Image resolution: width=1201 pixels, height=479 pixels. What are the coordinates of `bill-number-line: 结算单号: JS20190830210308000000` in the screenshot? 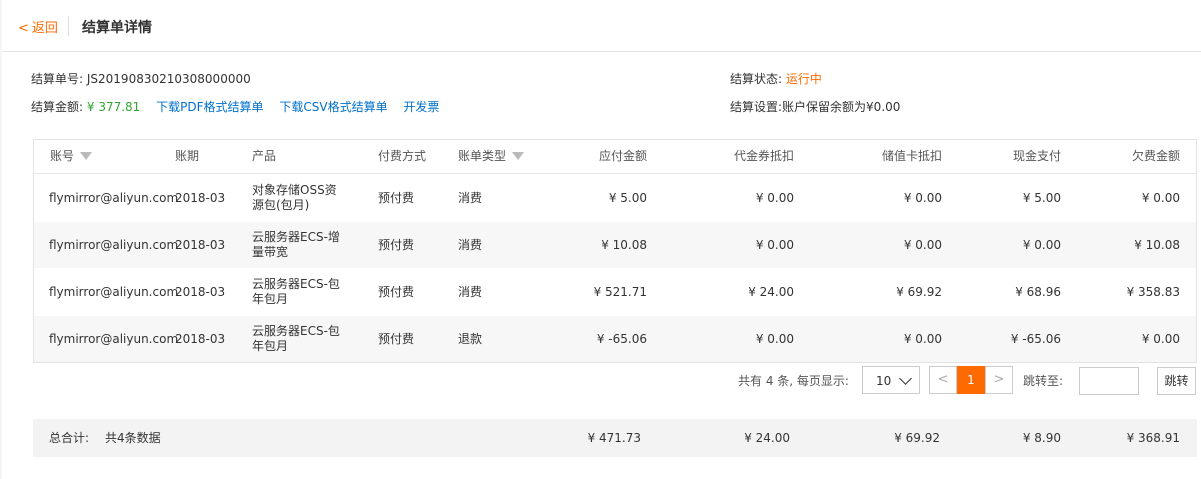 It's located at (141, 78).